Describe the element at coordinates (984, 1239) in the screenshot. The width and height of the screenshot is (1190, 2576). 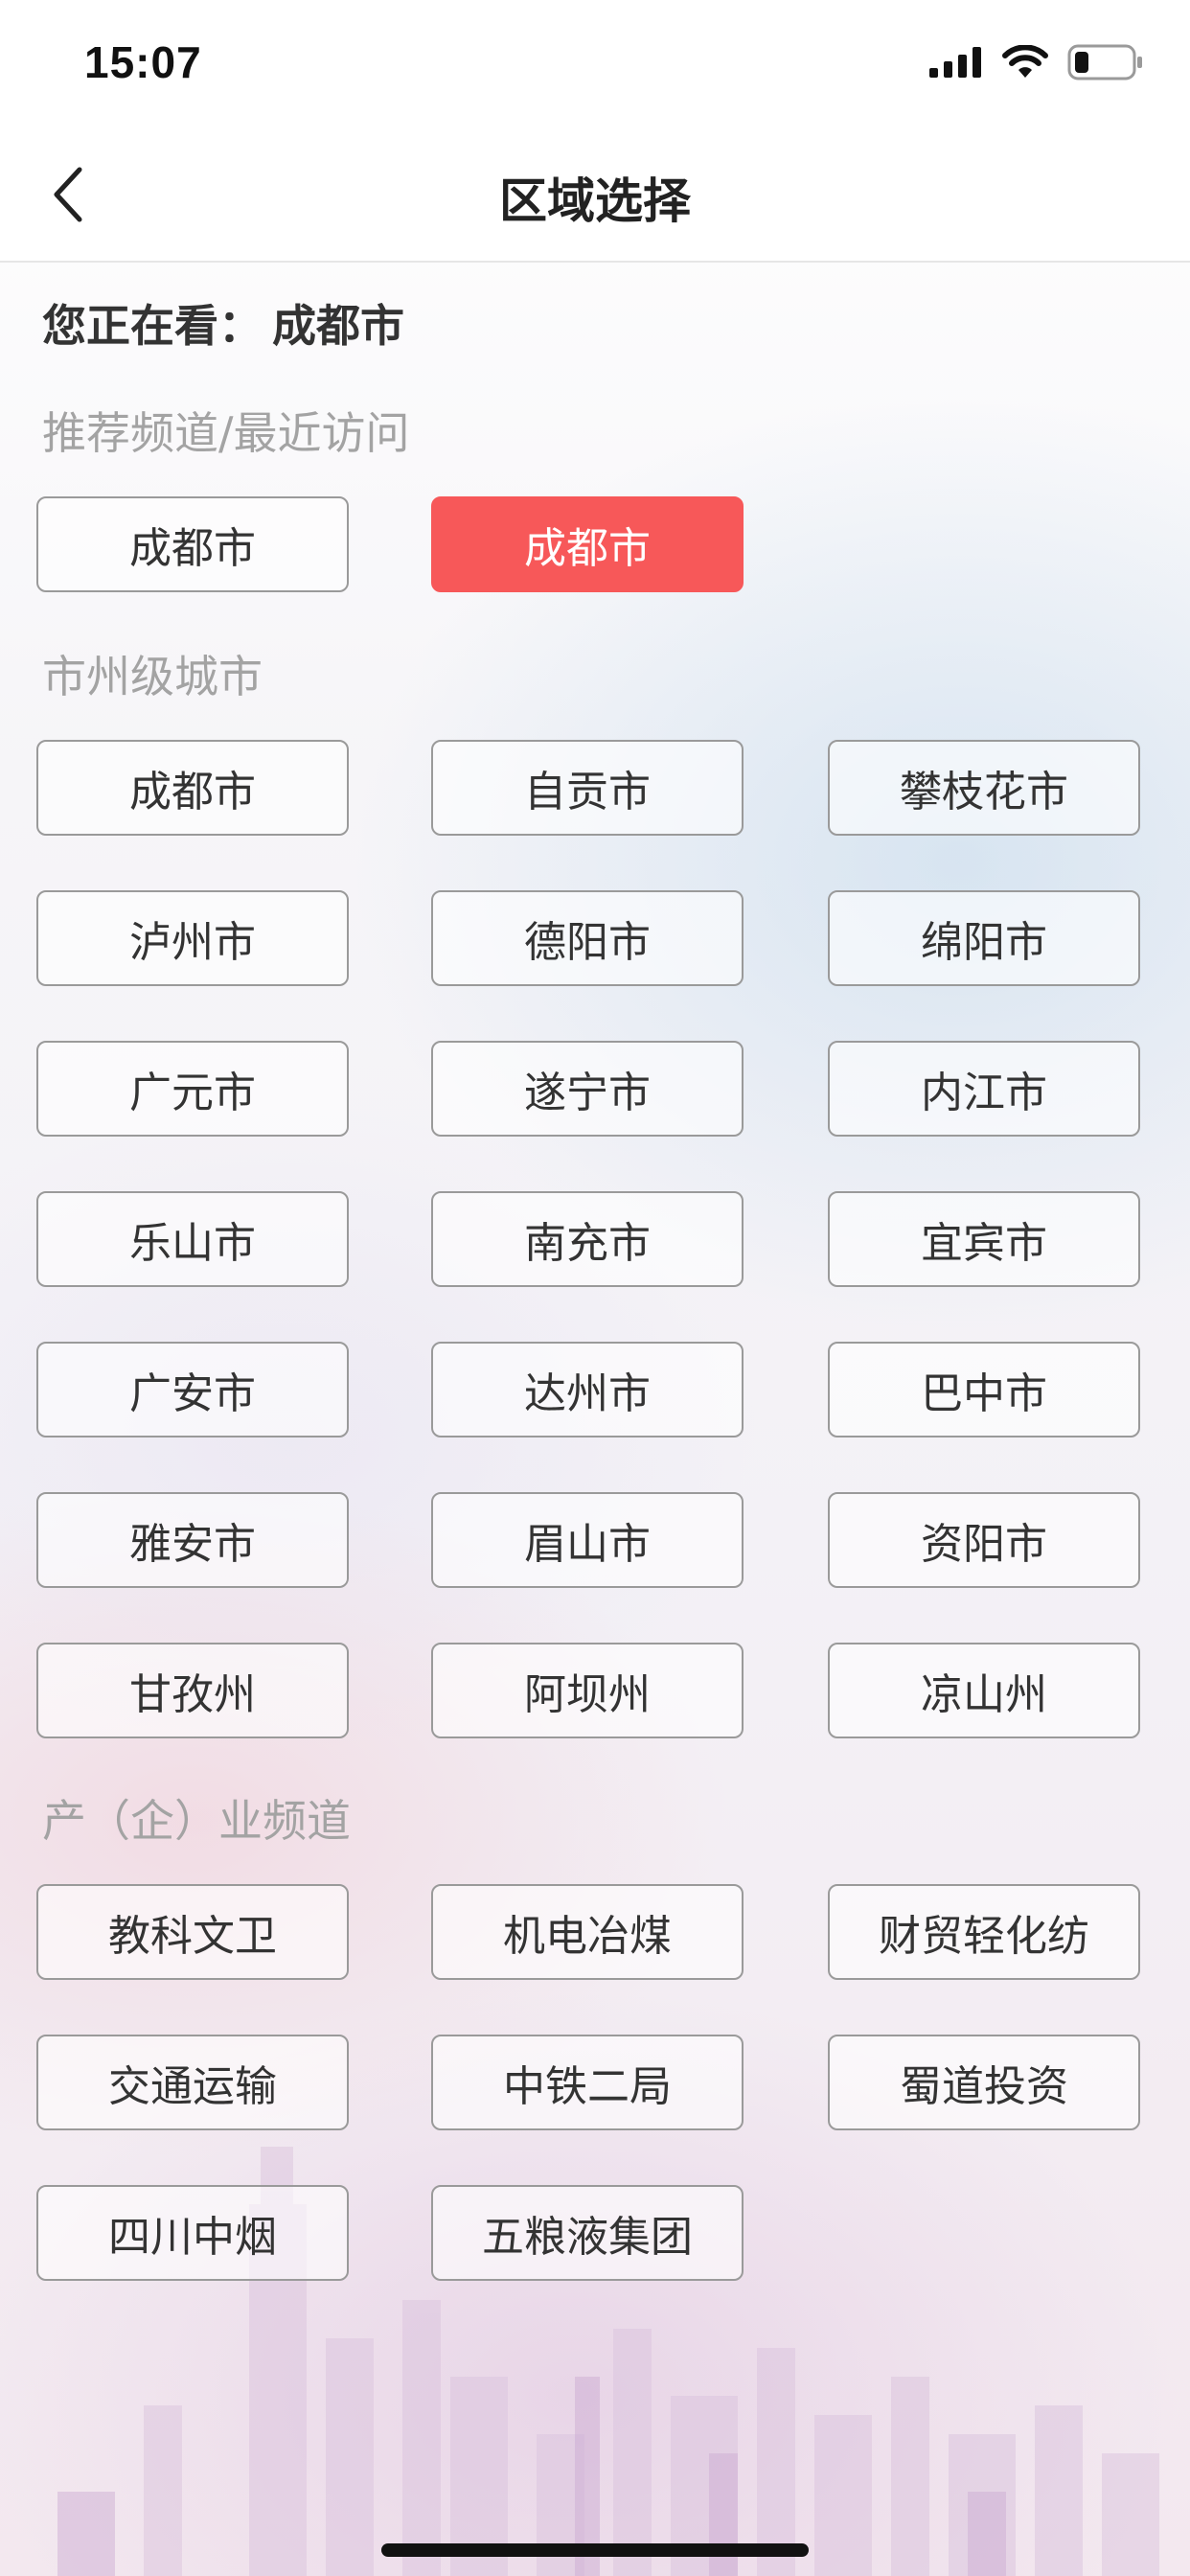
I see `city-button: 宜宾市` at that location.